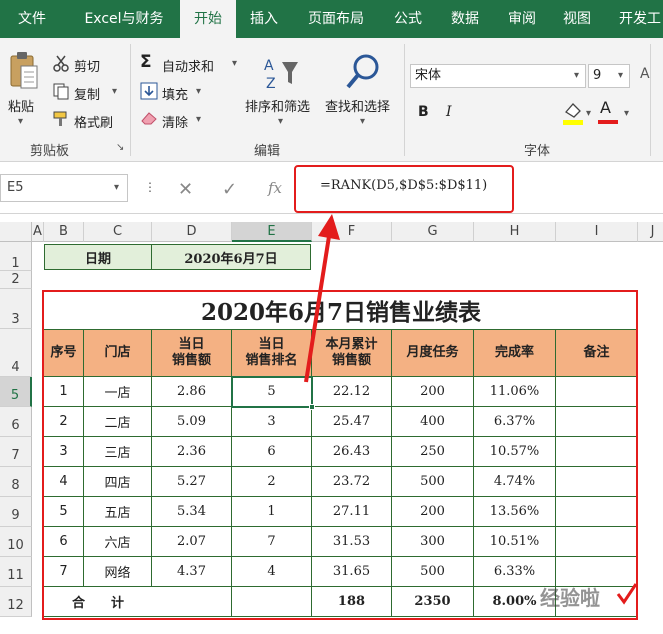 The image size is (663, 634). Describe the element at coordinates (352, 392) in the screenshot. I see `table-cell-month-sales: 22.12` at that location.